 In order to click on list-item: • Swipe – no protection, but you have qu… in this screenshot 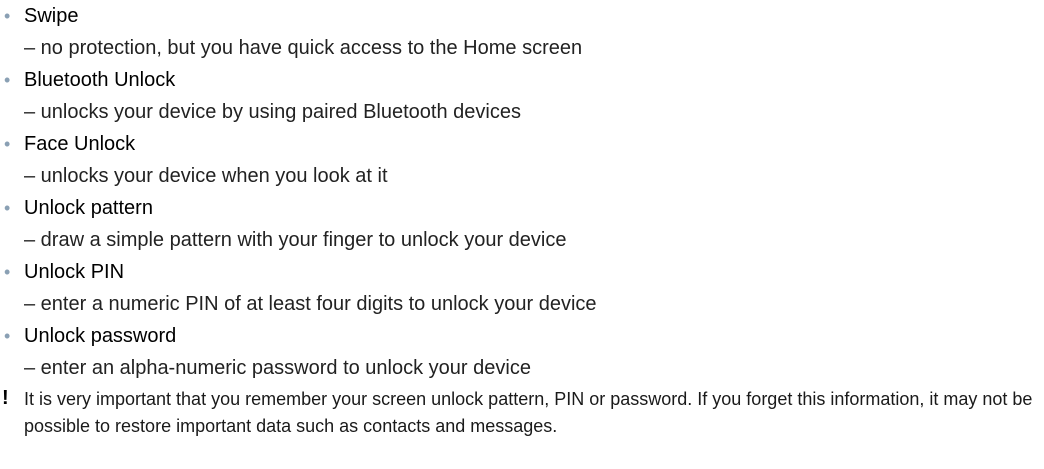, I will do `click(522, 32)`.